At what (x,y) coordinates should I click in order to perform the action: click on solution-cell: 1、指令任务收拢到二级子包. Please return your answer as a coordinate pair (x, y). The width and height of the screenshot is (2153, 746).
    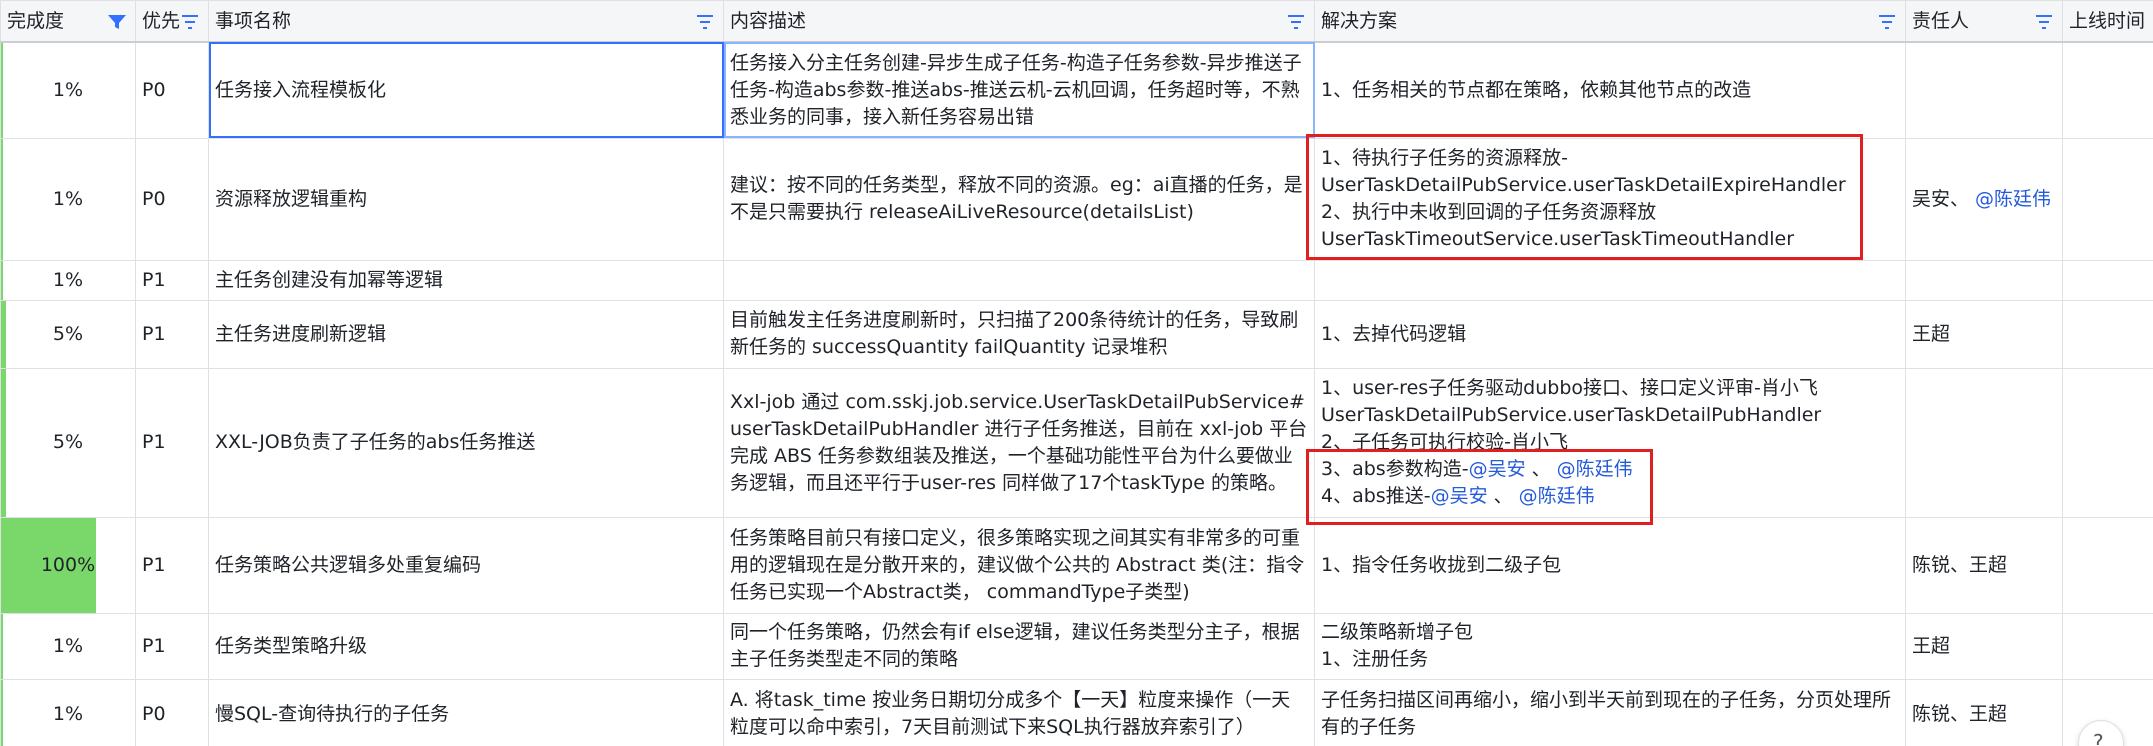
    Looking at the image, I should click on (1610, 565).